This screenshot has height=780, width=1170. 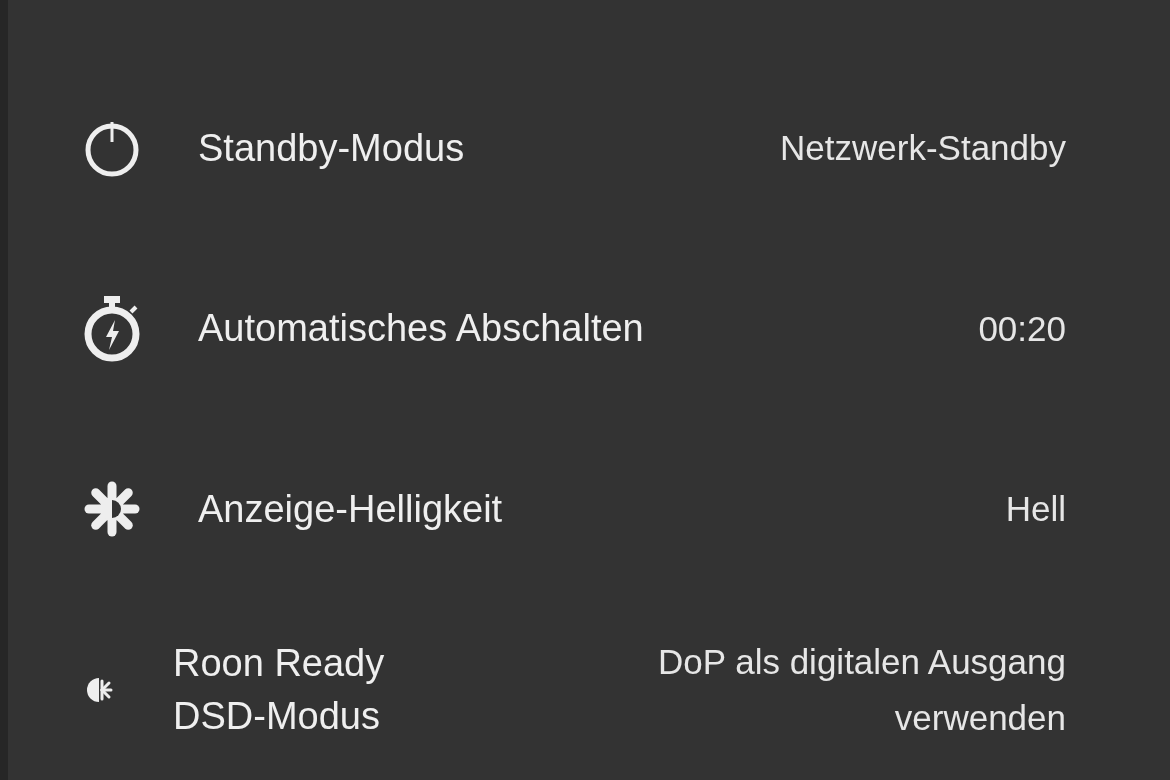 What do you see at coordinates (112, 328) in the screenshot?
I see `stopwatch-icon` at bounding box center [112, 328].